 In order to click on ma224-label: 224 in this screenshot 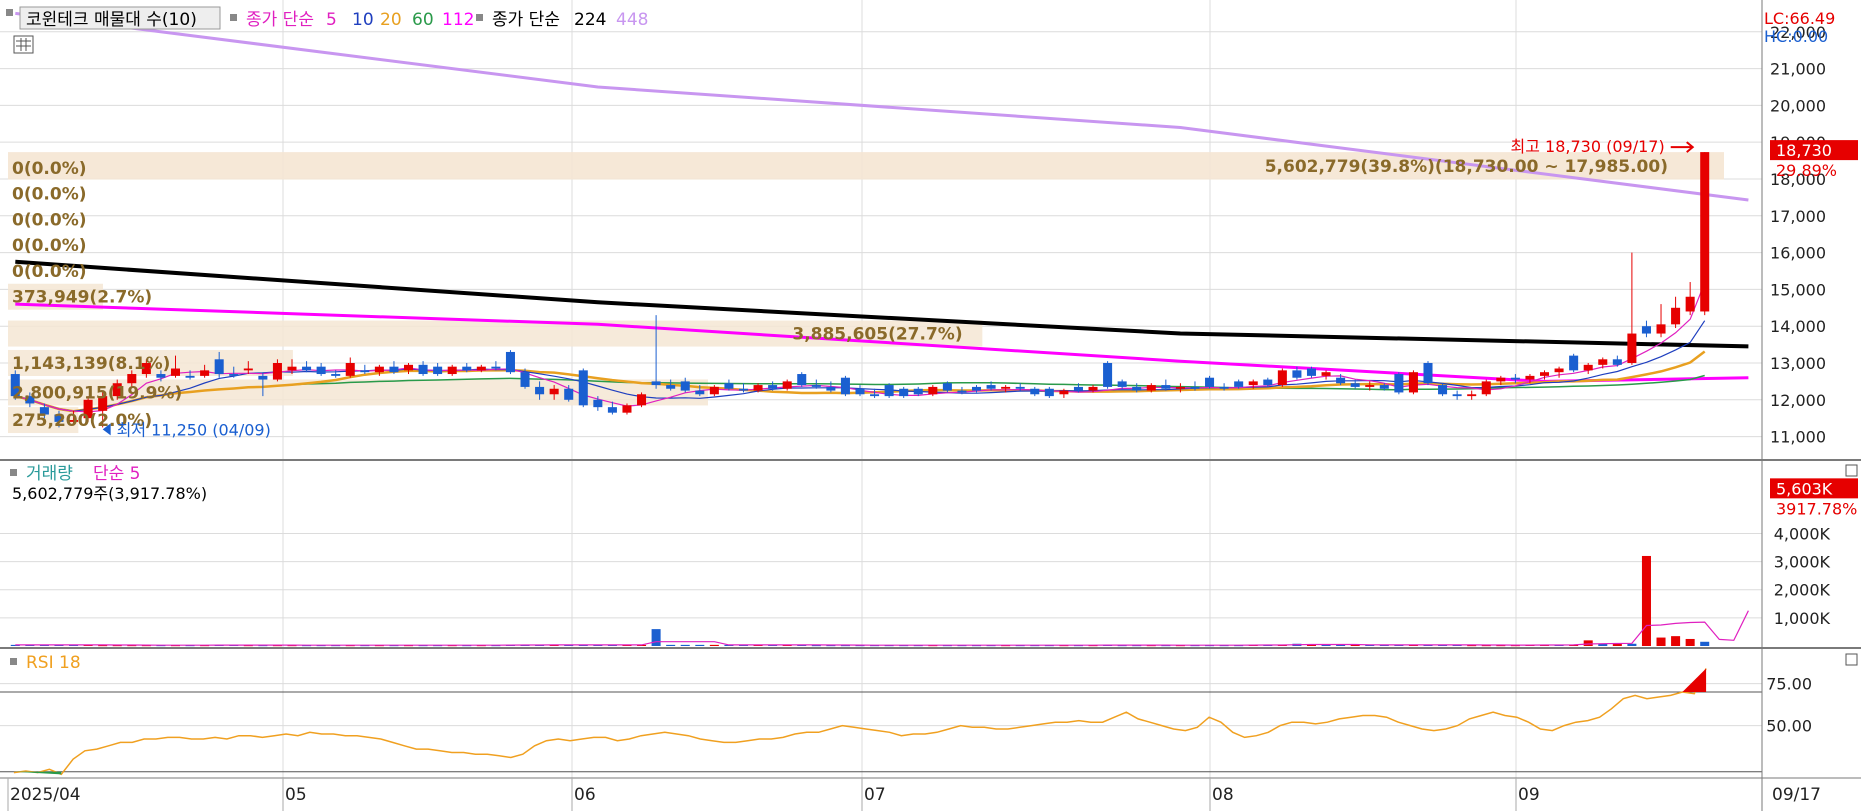, I will do `click(590, 20)`.